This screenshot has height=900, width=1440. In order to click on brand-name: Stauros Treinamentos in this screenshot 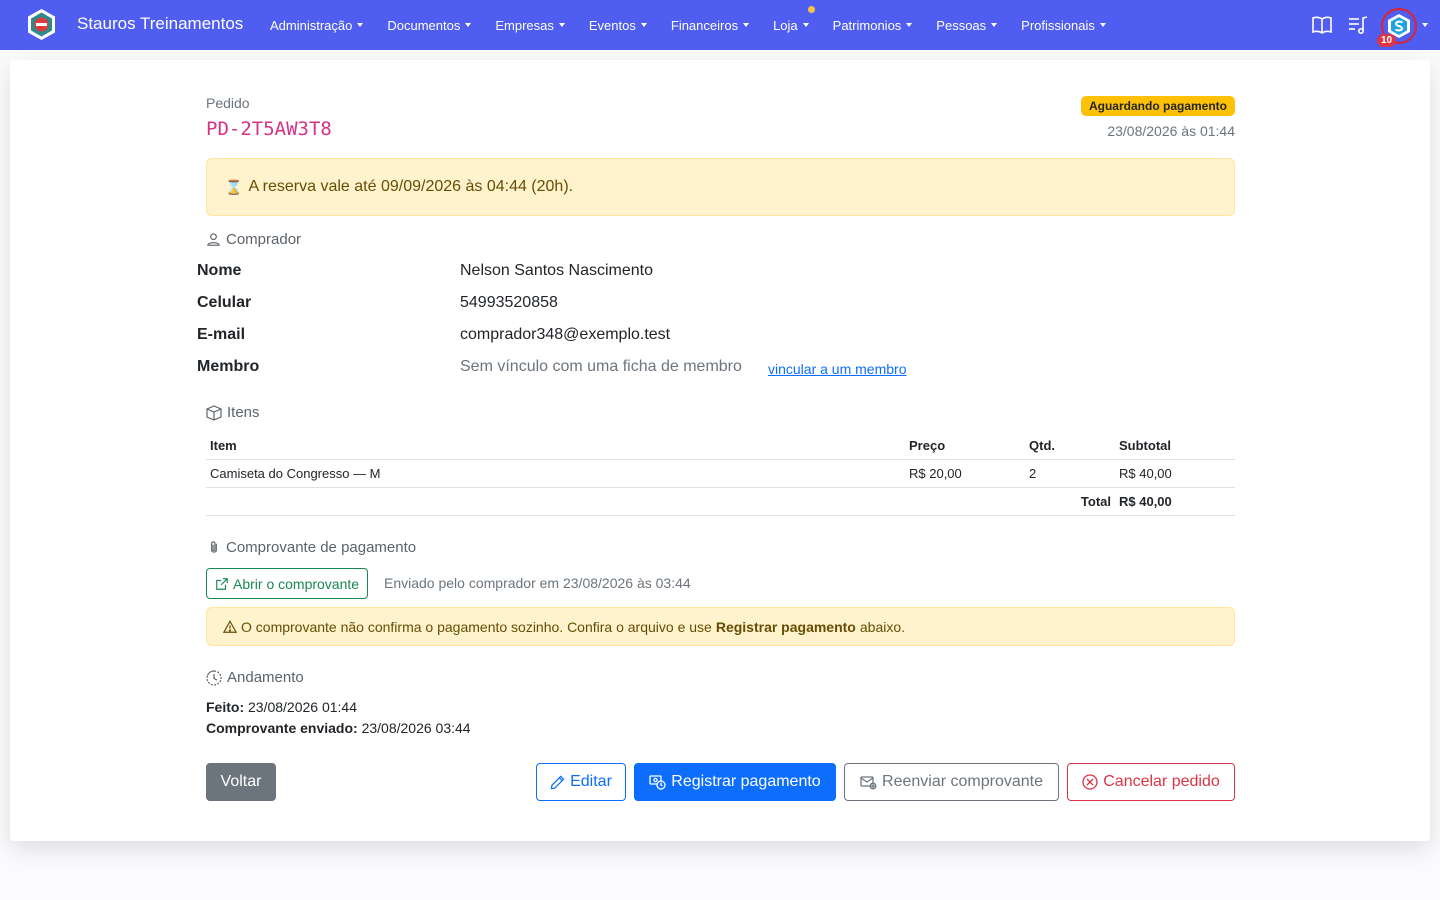, I will do `click(160, 24)`.